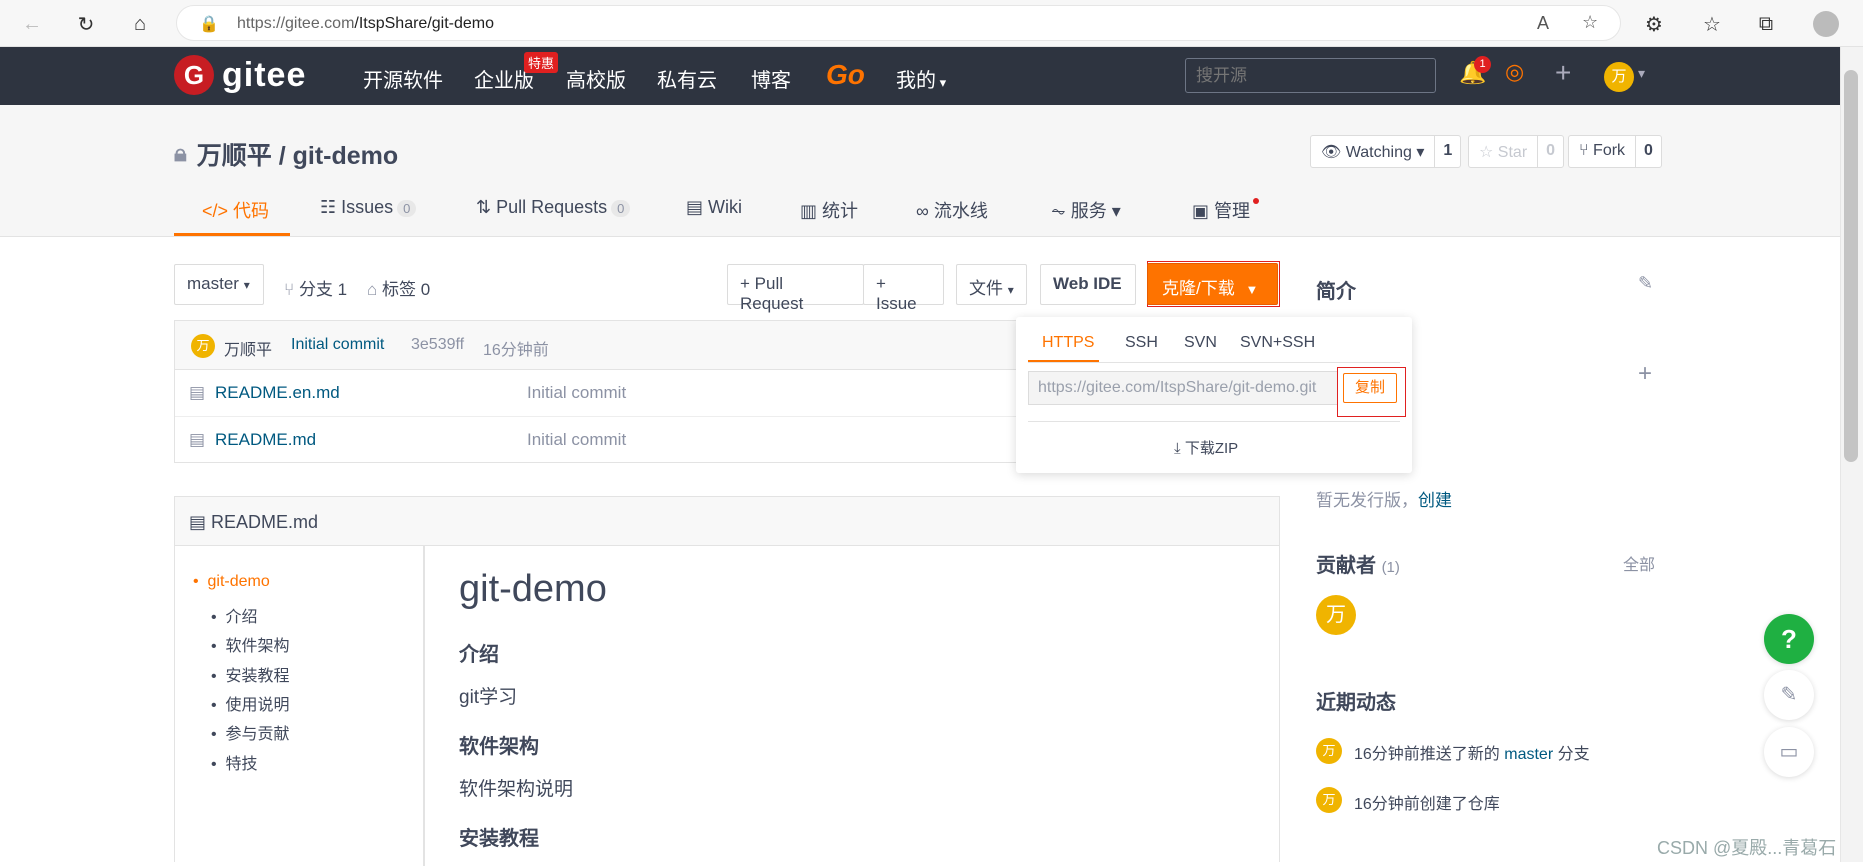  Describe the element at coordinates (1086, 210) in the screenshot. I see `tab-service: ⏦ 服务 ▾` at that location.